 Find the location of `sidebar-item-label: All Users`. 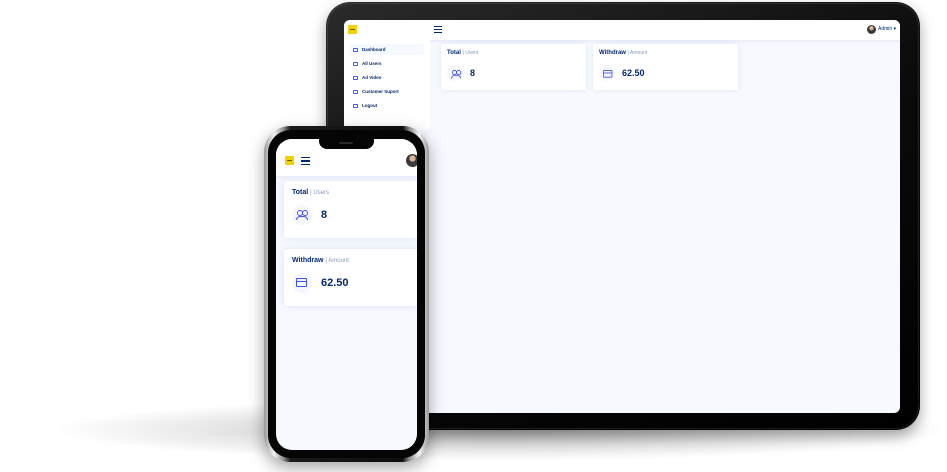

sidebar-item-label: All Users is located at coordinates (372, 63).